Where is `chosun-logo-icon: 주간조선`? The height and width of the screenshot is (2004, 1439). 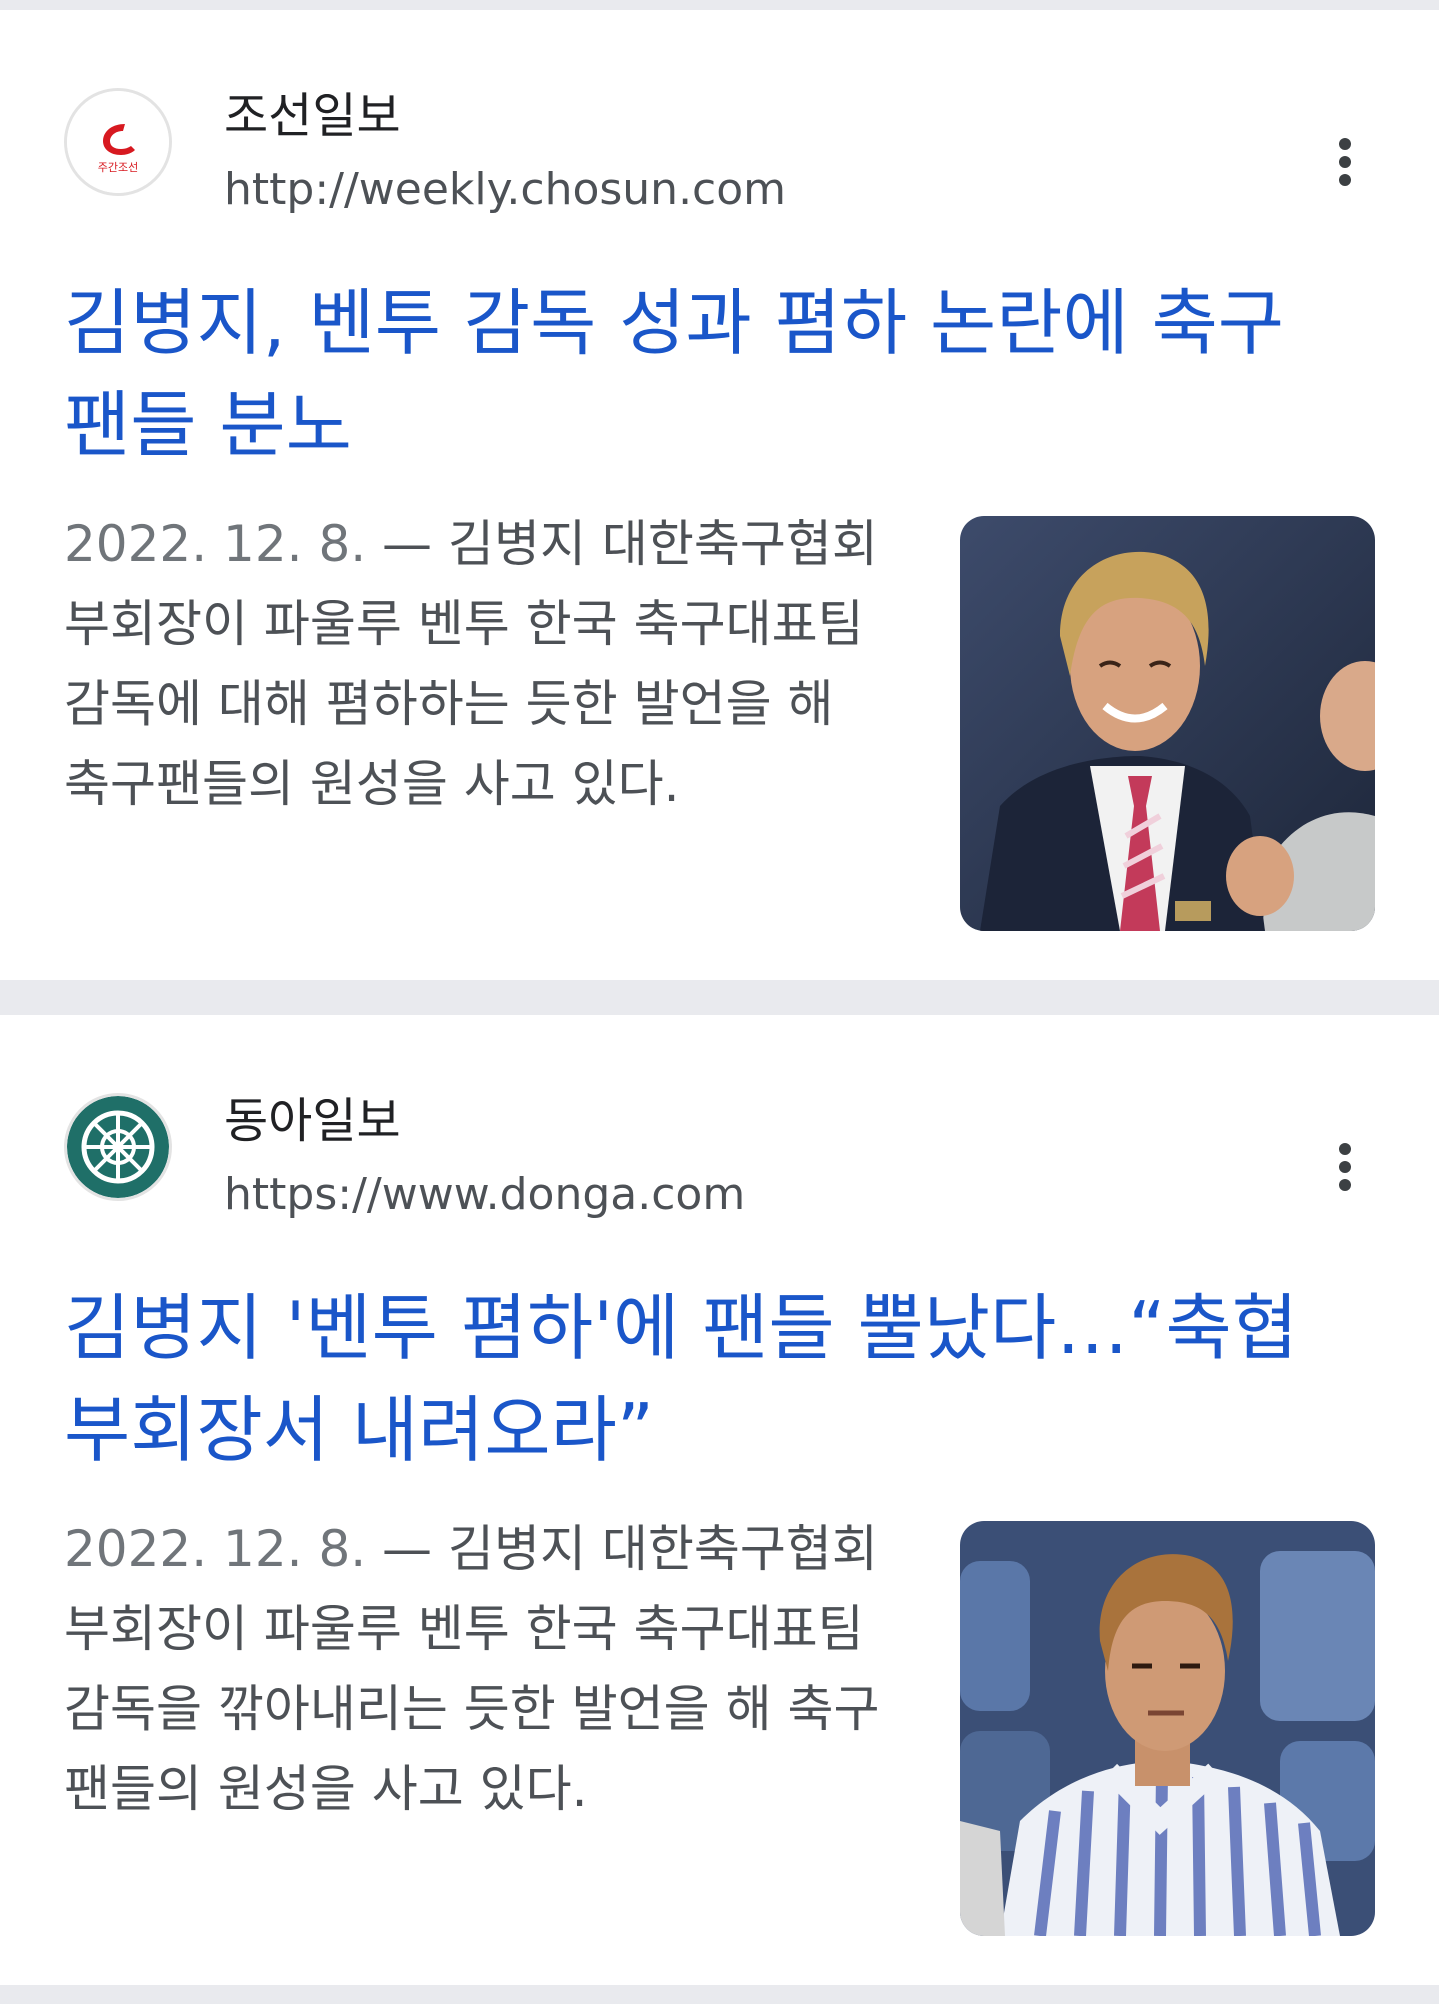
chosun-logo-icon: 주간조선 is located at coordinates (118, 142).